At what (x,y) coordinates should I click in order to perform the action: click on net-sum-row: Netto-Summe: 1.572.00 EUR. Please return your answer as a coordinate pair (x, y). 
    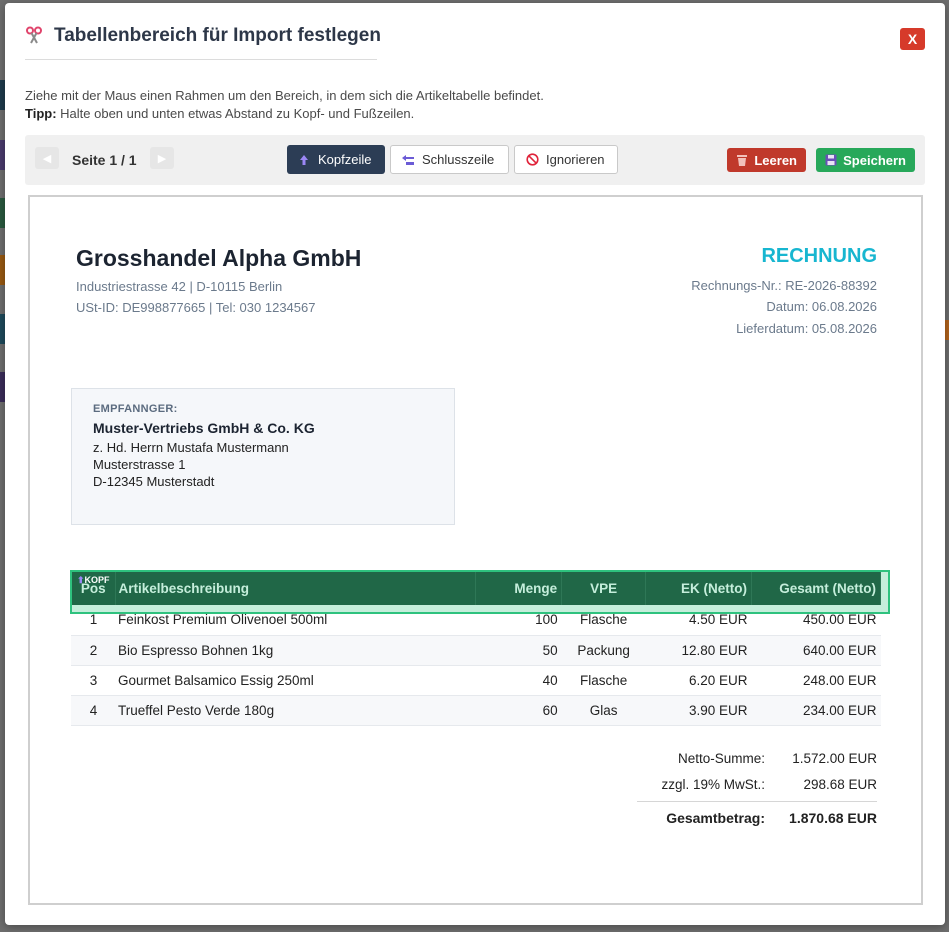
    Looking at the image, I should click on (757, 758).